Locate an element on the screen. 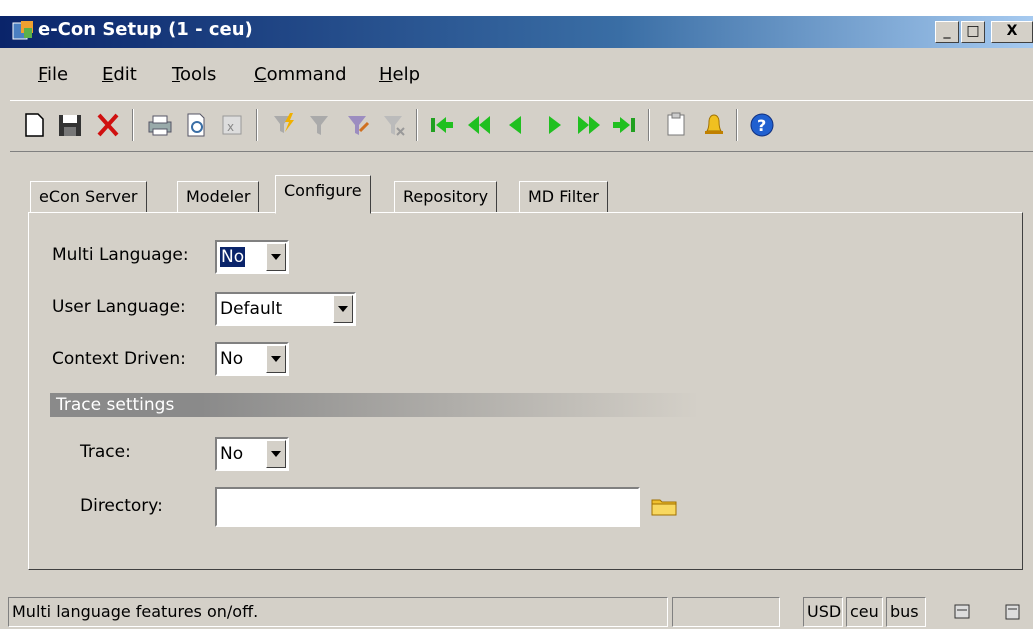 The height and width of the screenshot is (629, 1033). top-strip is located at coordinates (516, 8).